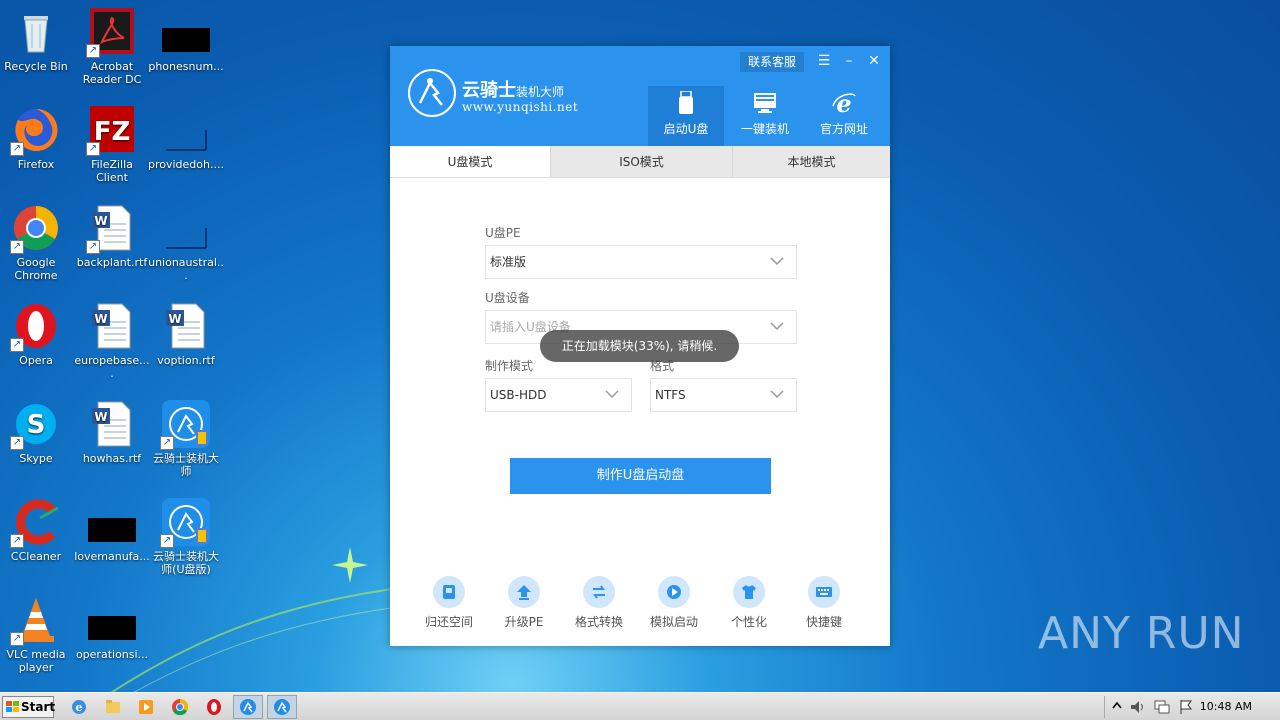 This screenshot has width=1280, height=720. Describe the element at coordinates (113, 707) in the screenshot. I see `explorer-taskbar-icon` at that location.